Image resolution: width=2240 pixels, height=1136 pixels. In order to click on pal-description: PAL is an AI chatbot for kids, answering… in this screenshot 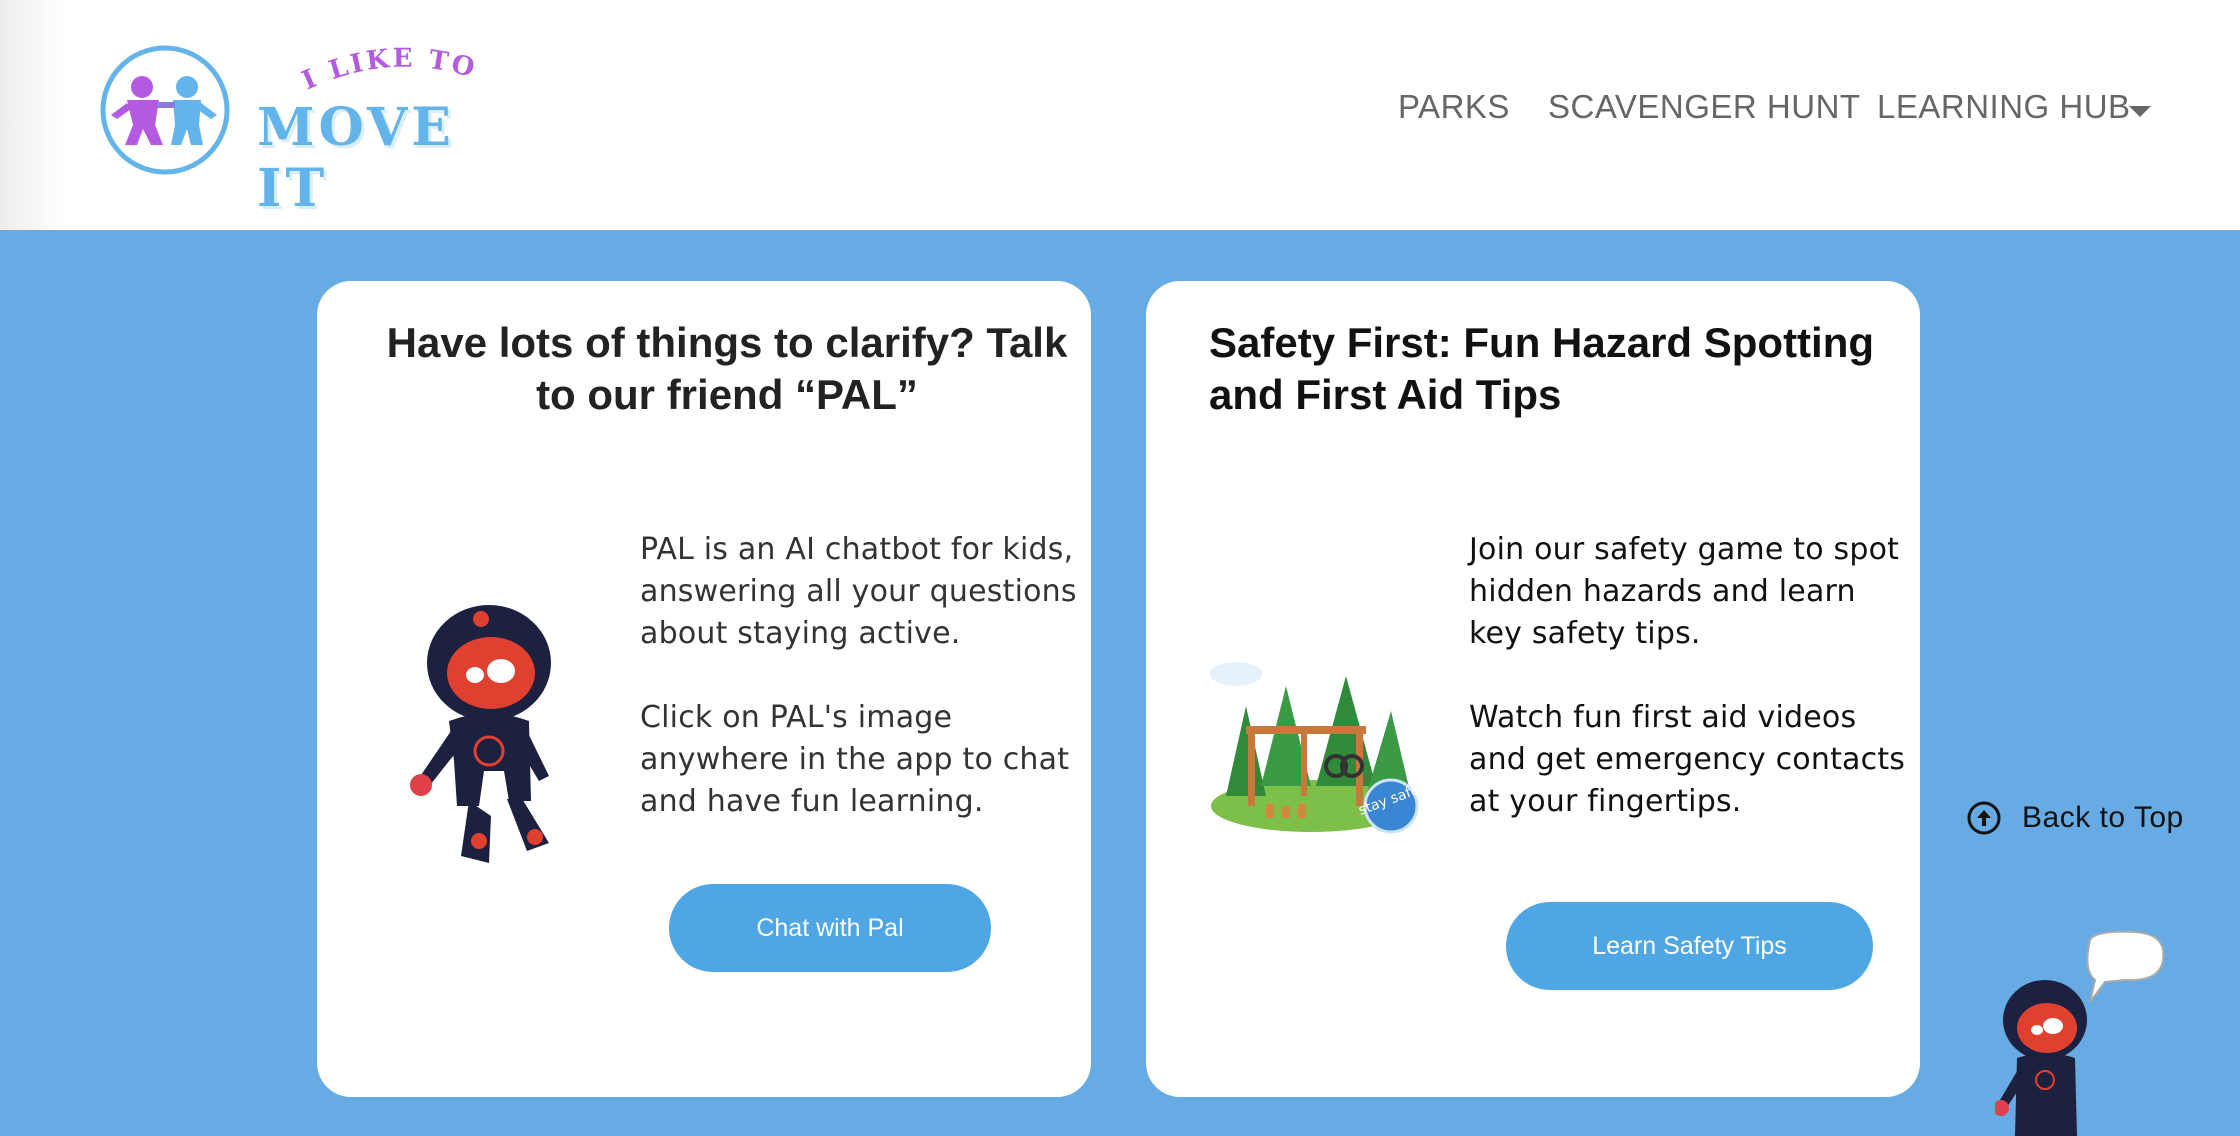, I will do `click(858, 591)`.